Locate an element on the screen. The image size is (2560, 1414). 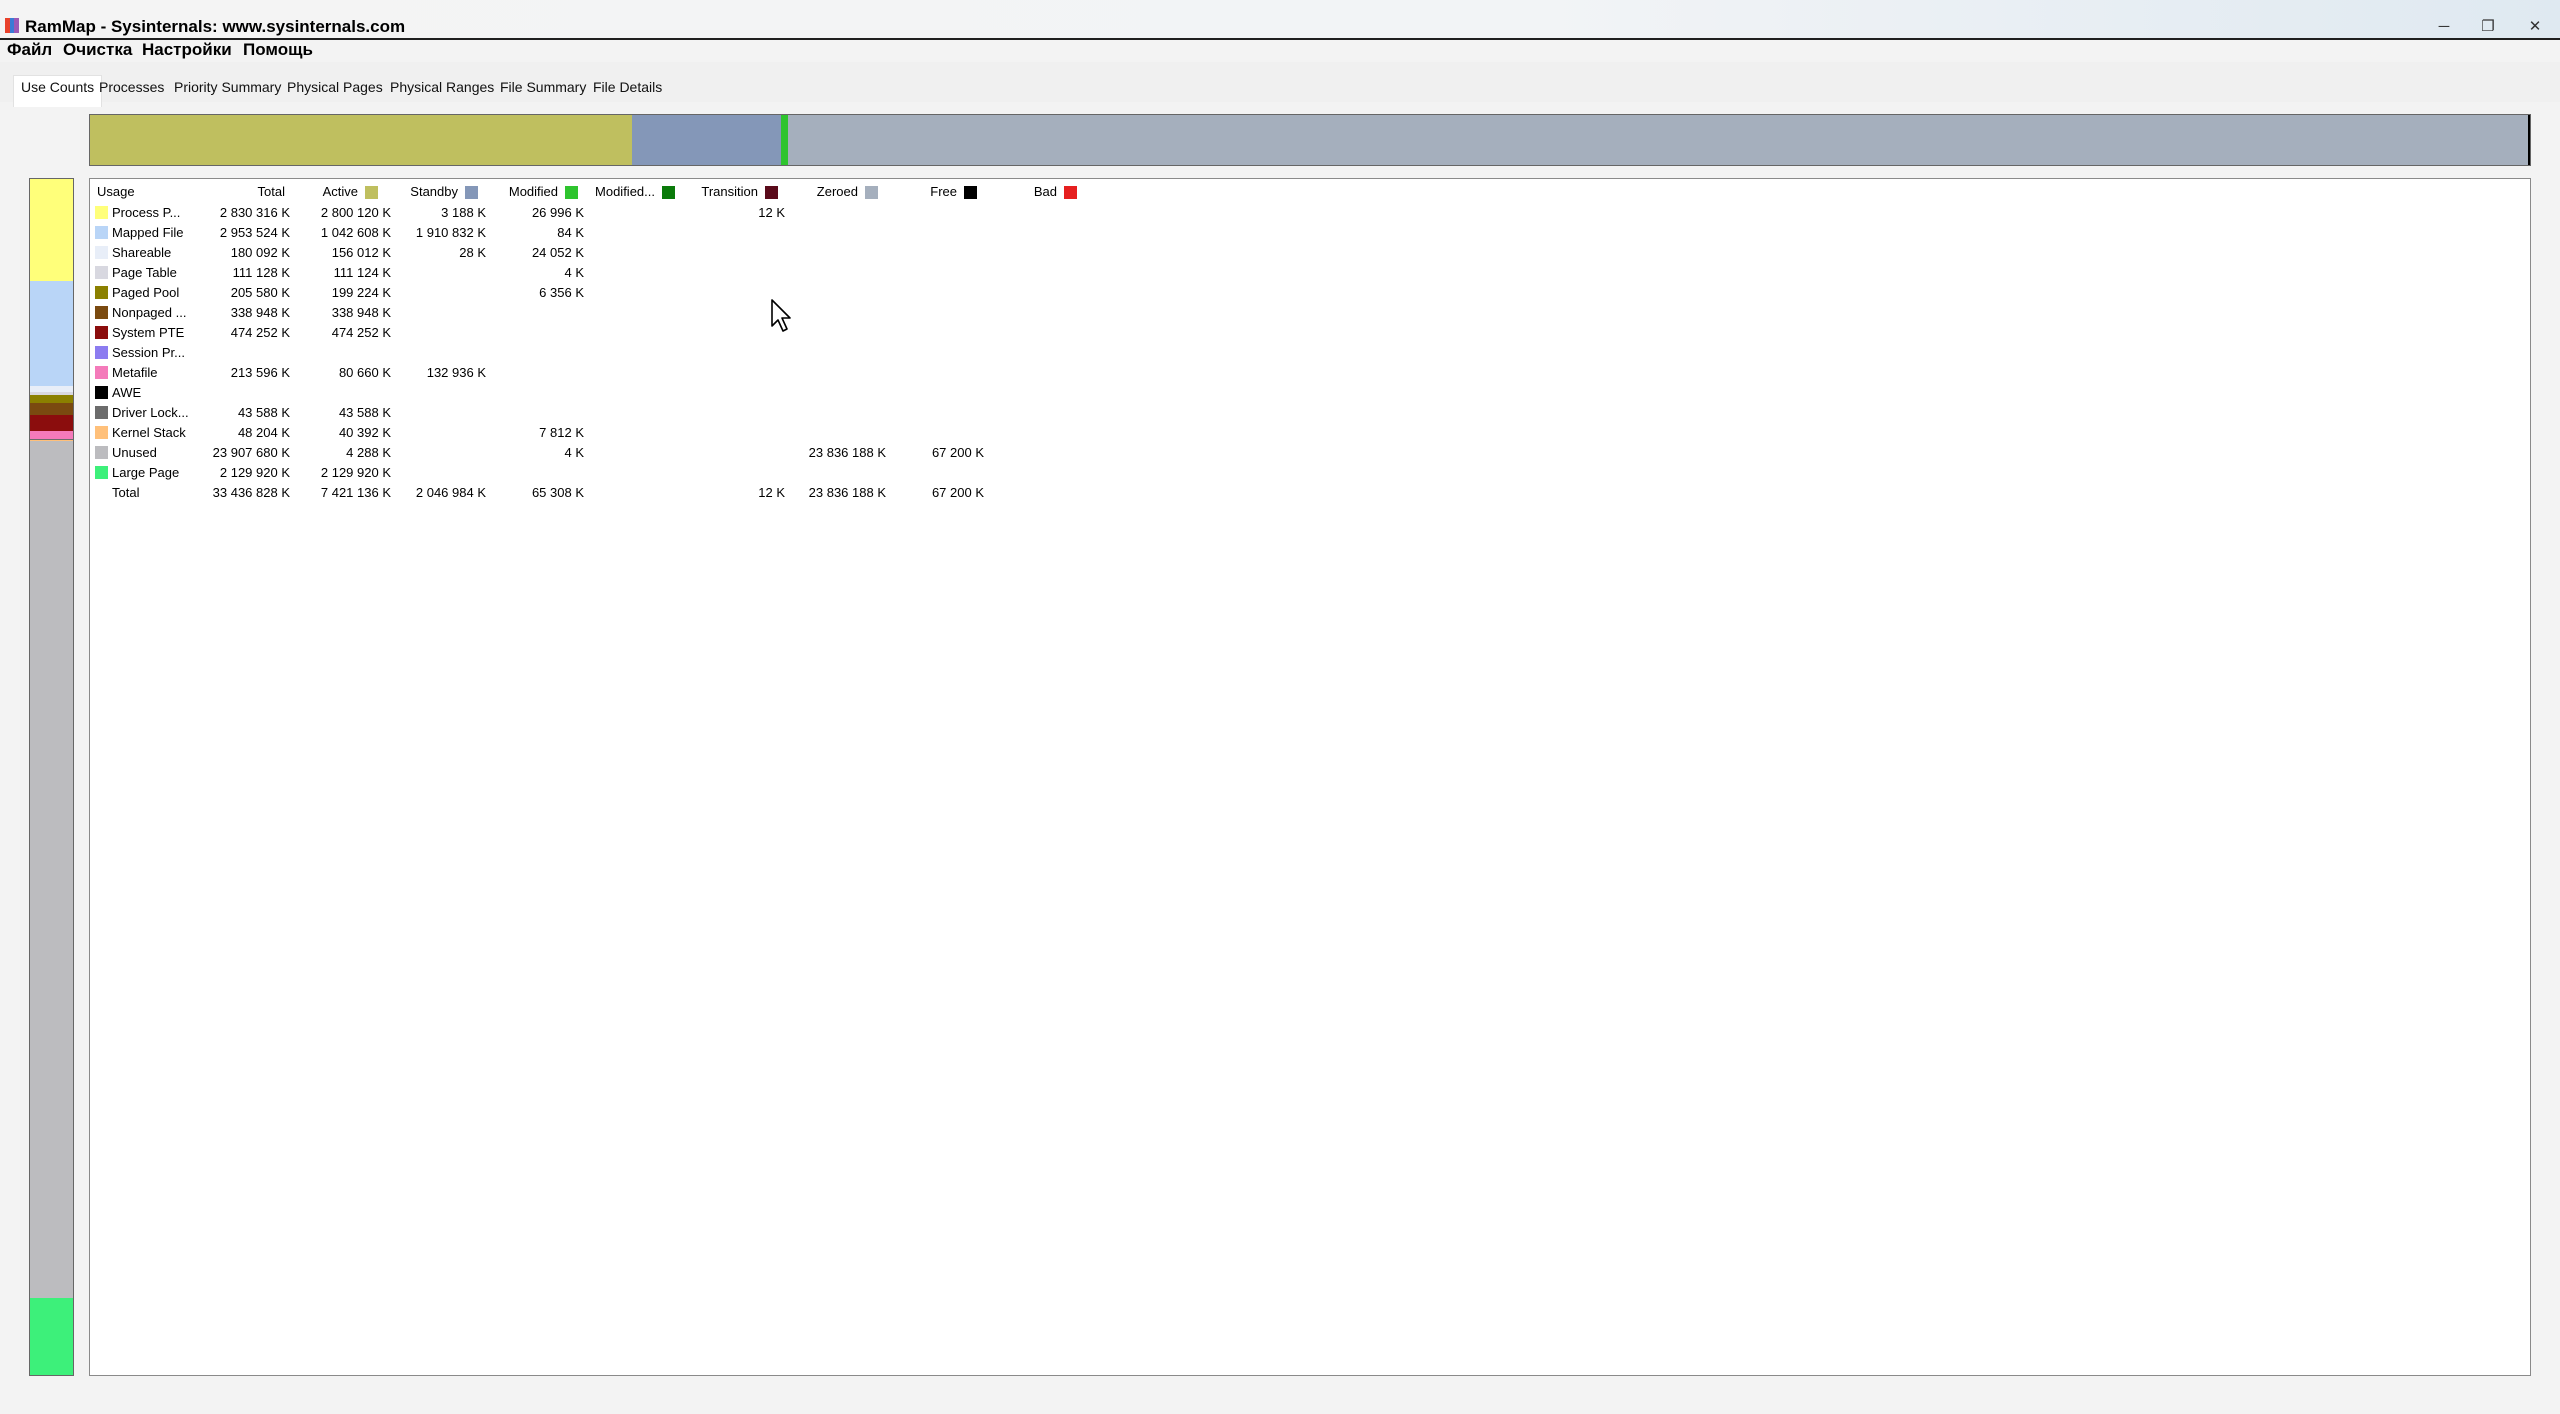
usage-name: AWE is located at coordinates (127, 392).